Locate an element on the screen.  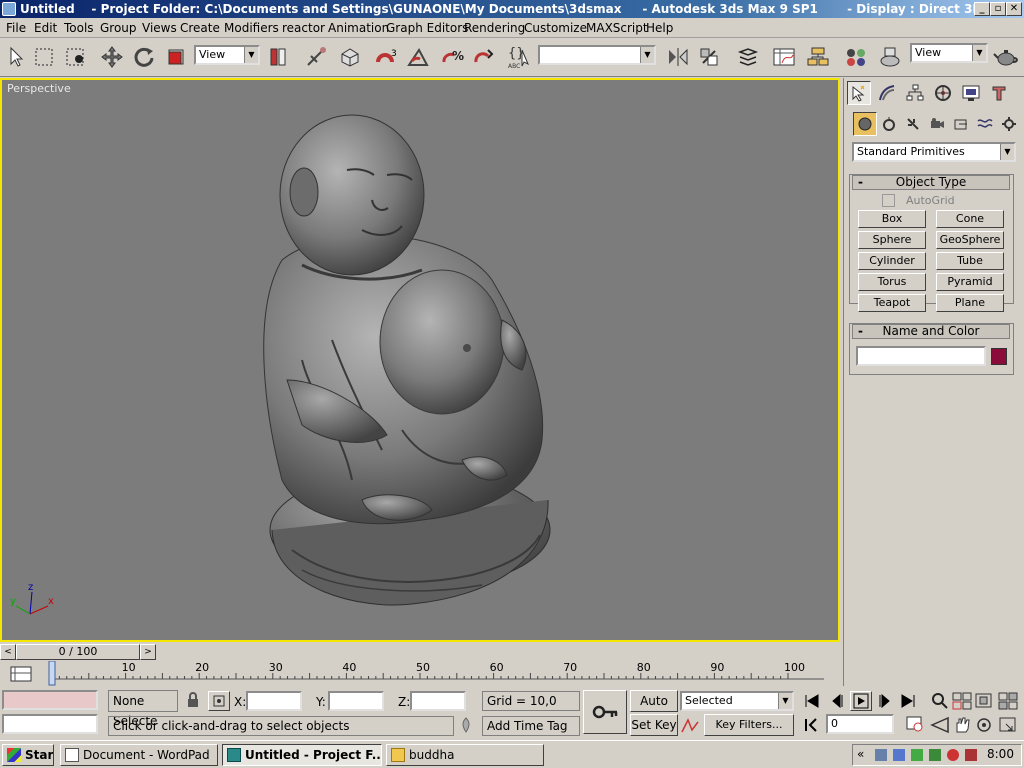
schematic-view-icon is located at coordinates (818, 57).